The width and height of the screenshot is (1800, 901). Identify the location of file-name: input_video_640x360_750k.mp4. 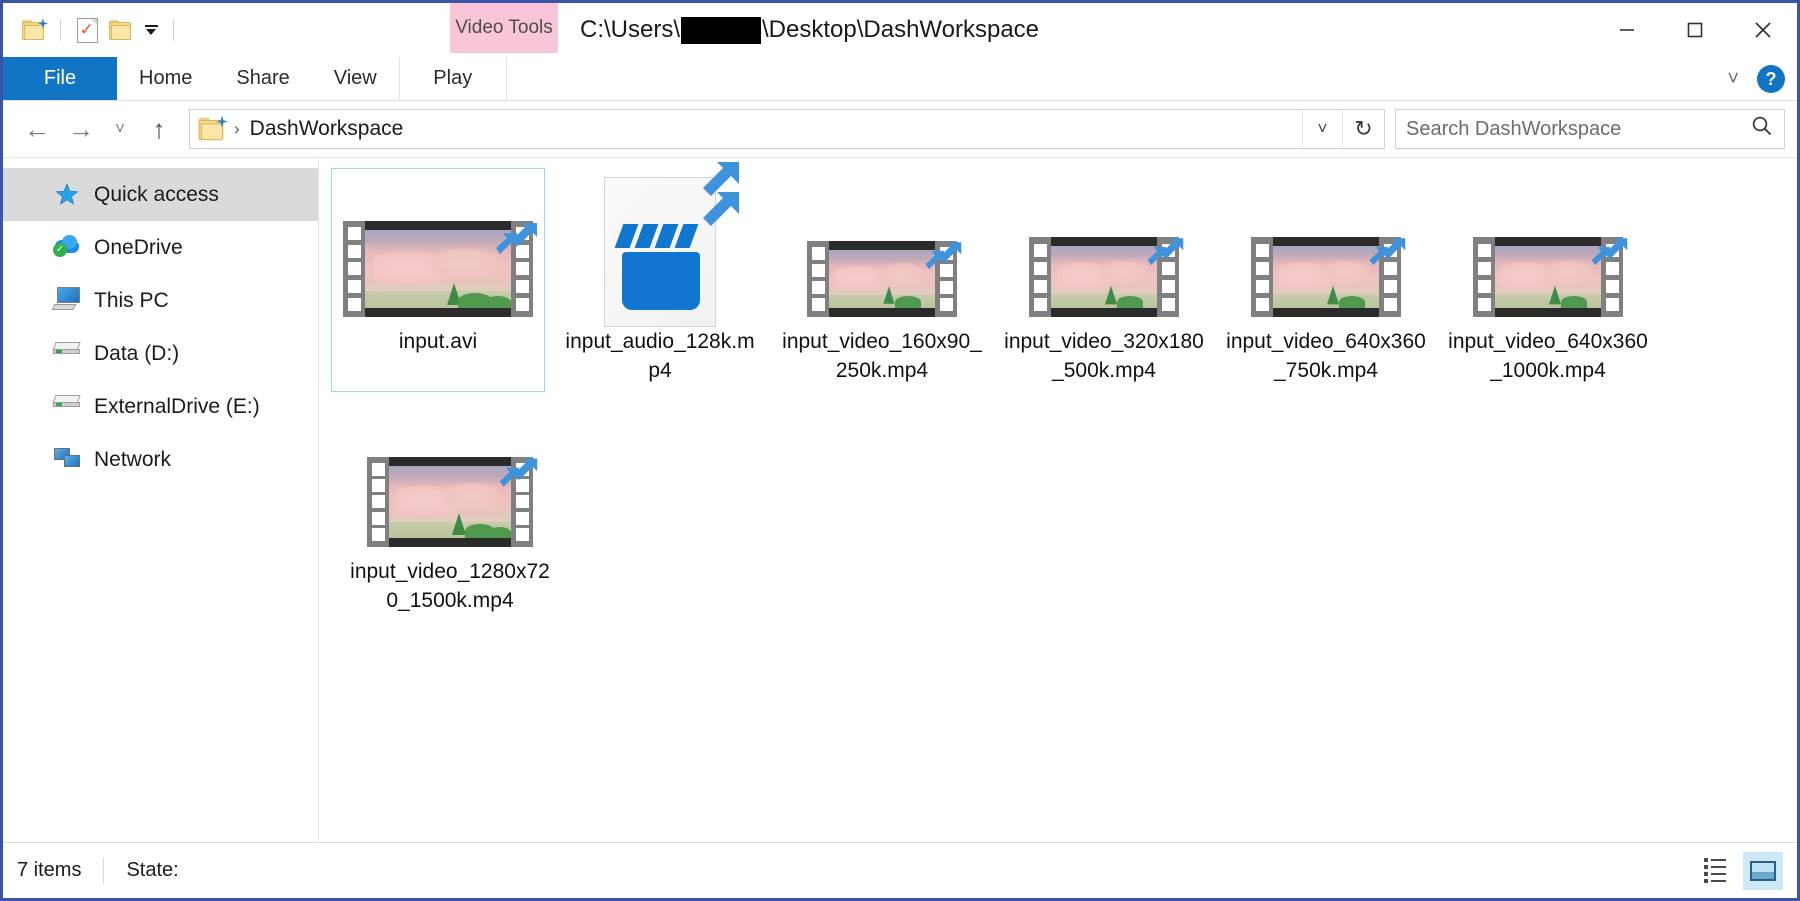
(1326, 356).